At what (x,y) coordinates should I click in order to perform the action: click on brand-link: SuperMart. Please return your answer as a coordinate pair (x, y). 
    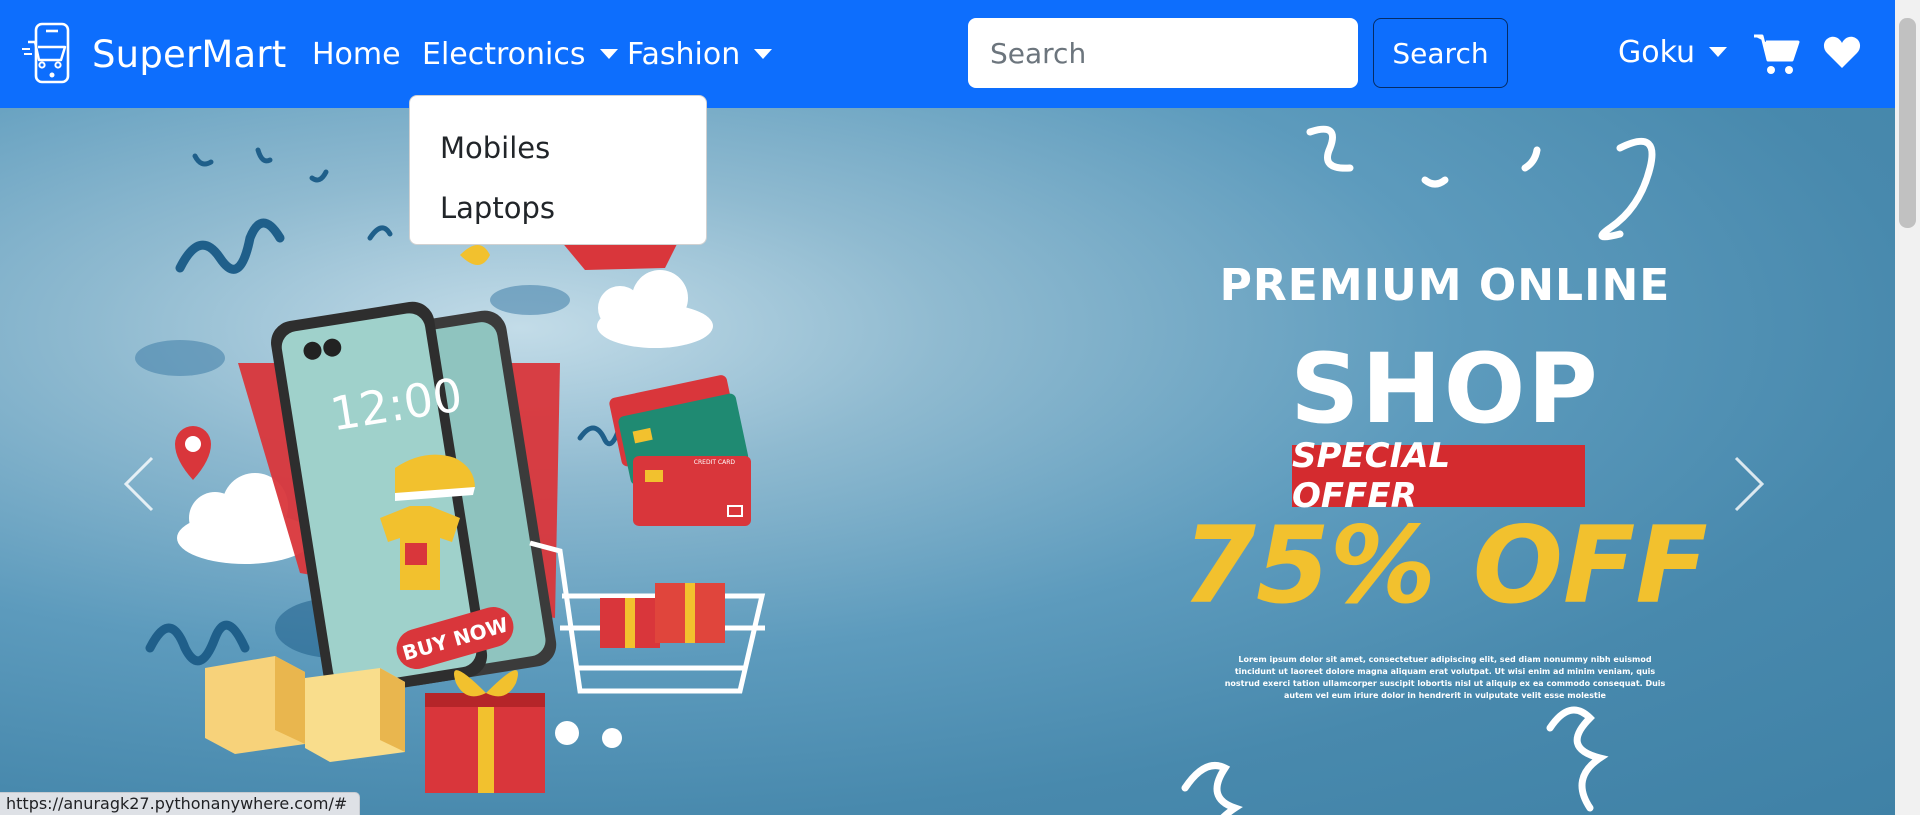
    Looking at the image, I should click on (154, 54).